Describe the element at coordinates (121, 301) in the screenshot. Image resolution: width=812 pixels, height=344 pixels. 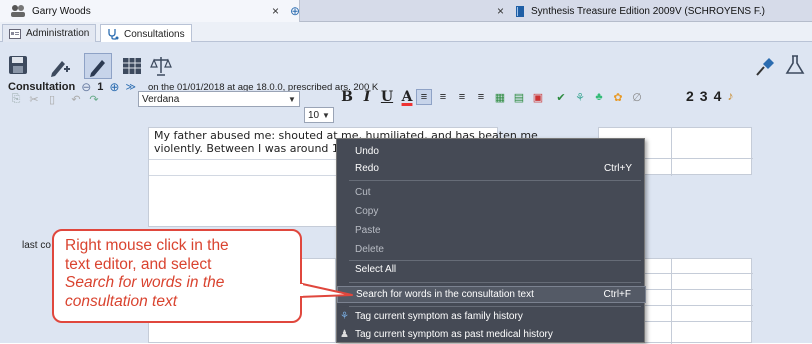
I see `callout-line-4: consultation text` at that location.